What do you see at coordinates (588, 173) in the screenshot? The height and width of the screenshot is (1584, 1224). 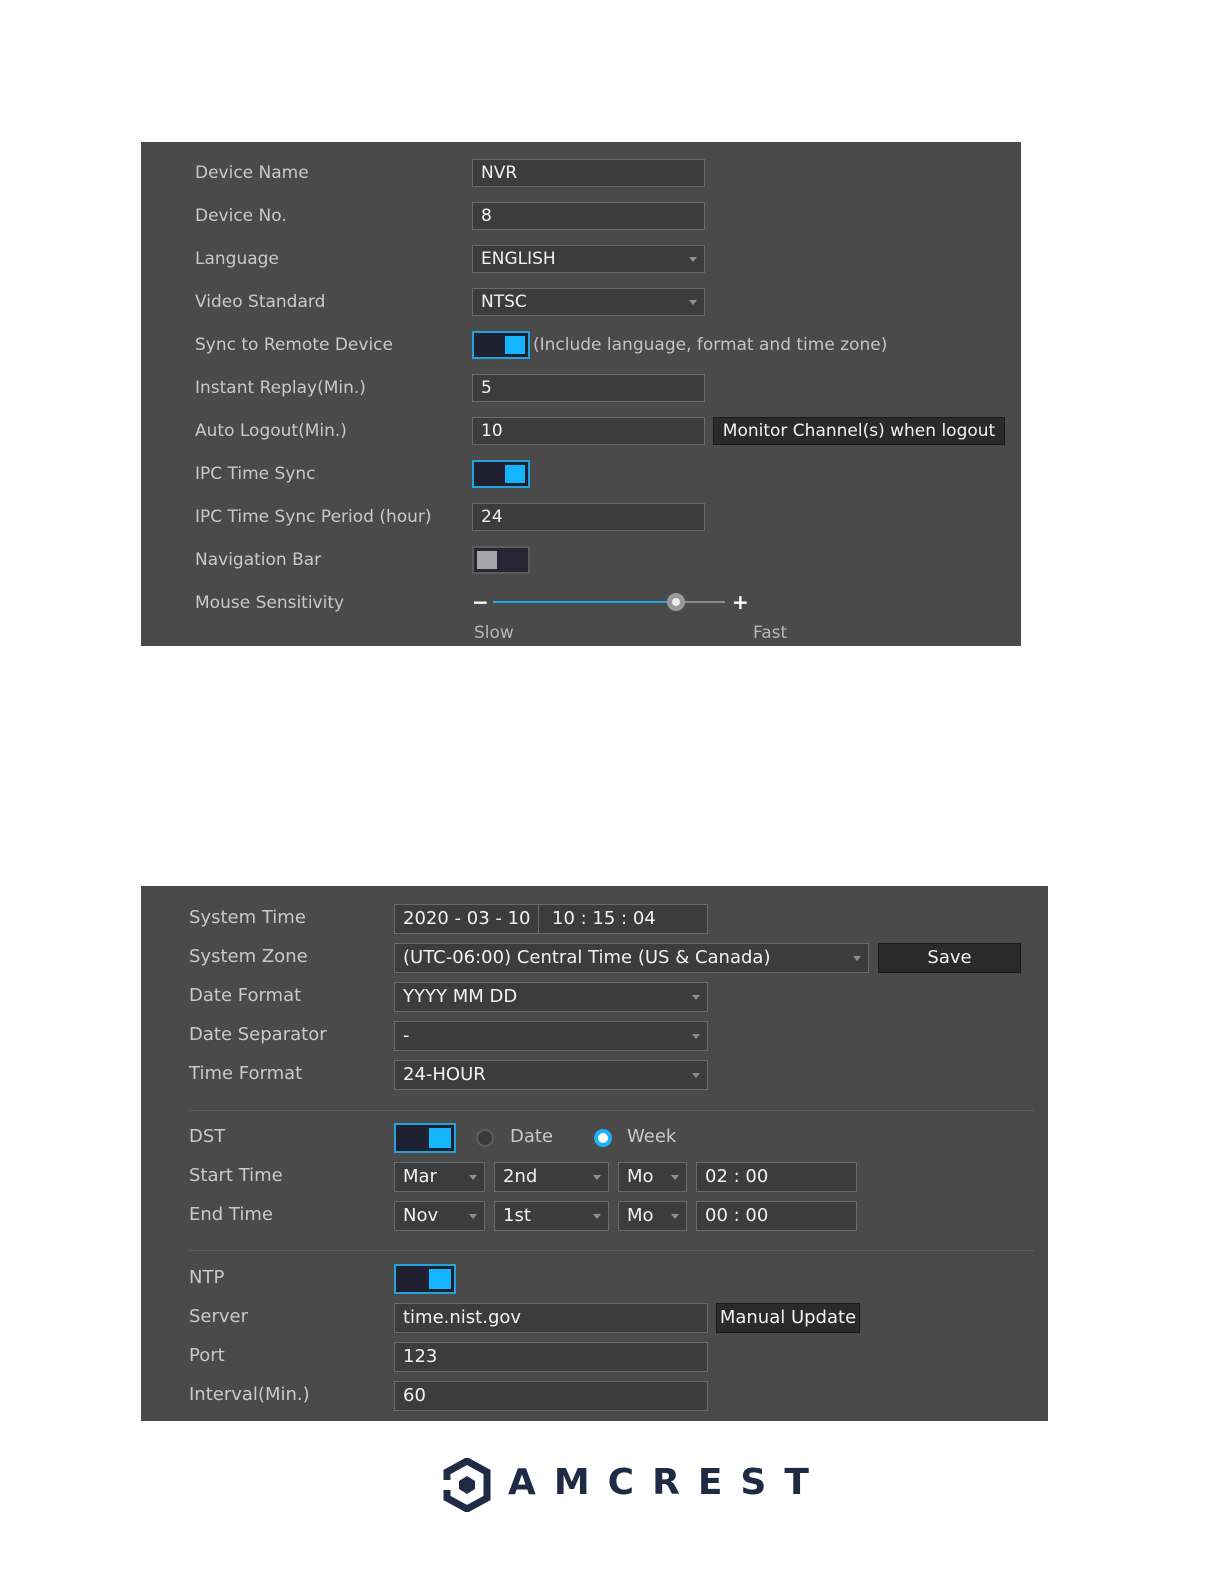 I see `device-name-input: NVR` at bounding box center [588, 173].